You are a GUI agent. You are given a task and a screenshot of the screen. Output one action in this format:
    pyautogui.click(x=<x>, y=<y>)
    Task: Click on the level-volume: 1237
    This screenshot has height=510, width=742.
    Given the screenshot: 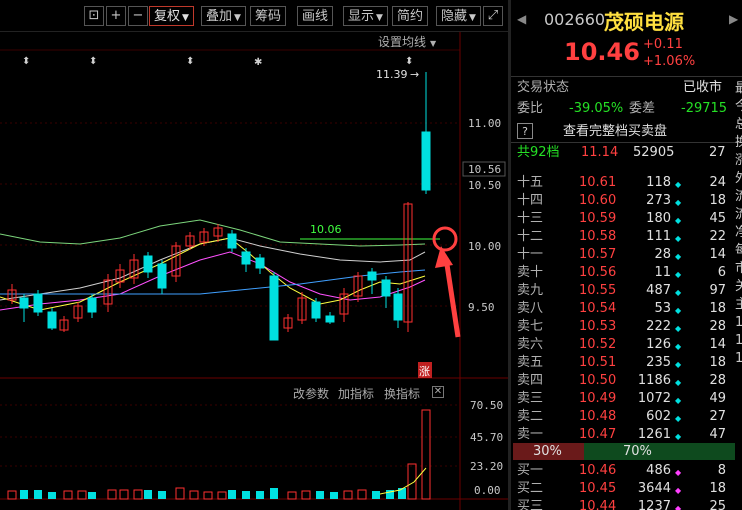 What is the action you would take?
    pyautogui.click(x=654, y=504)
    